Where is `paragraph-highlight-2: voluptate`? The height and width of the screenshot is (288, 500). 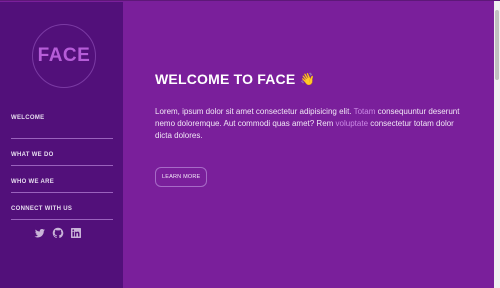
paragraph-highlight-2: voluptate is located at coordinates (352, 123).